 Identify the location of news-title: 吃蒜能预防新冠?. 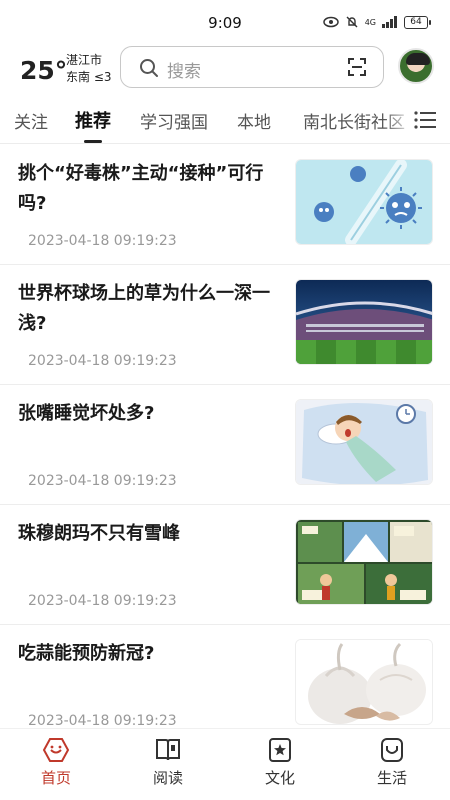
(86, 653).